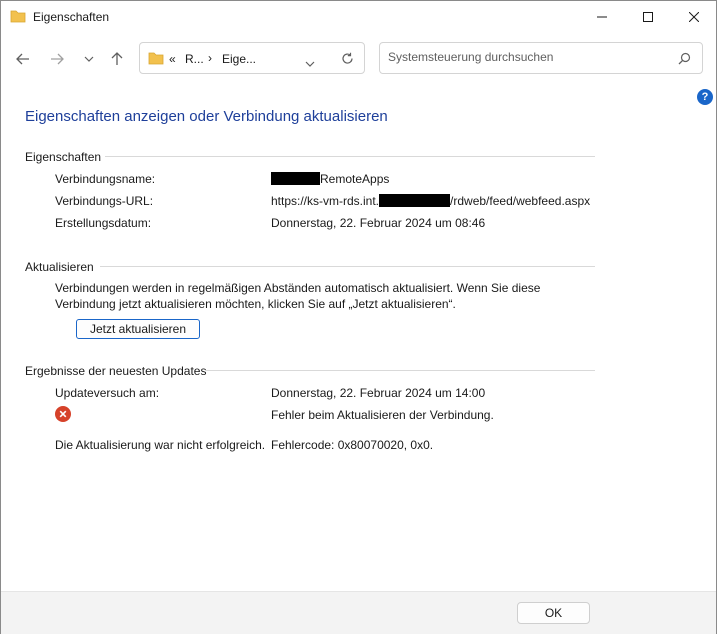 This screenshot has width=717, height=634. Describe the element at coordinates (350, 156) in the screenshot. I see `properties-section-divider` at that location.